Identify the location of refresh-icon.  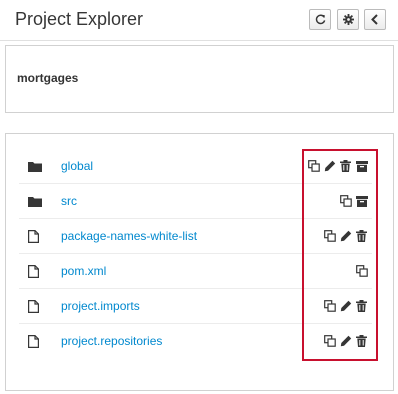
(320, 19).